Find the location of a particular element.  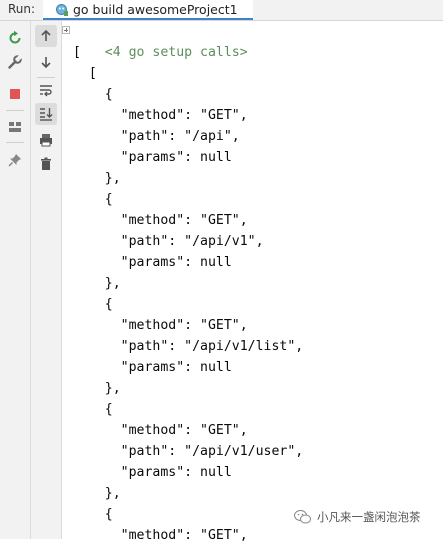

arrow-down-icon is located at coordinates (46, 63).